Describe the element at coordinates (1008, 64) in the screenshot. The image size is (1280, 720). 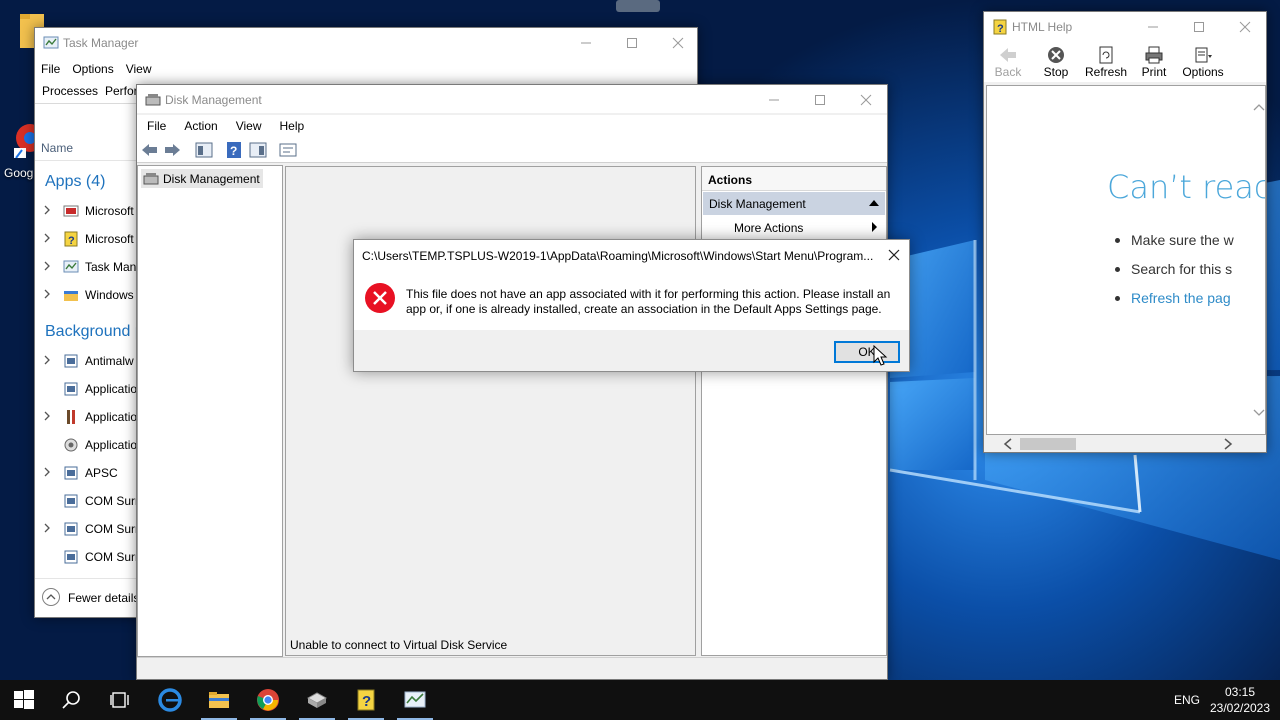
I see `back-button: Back` at that location.